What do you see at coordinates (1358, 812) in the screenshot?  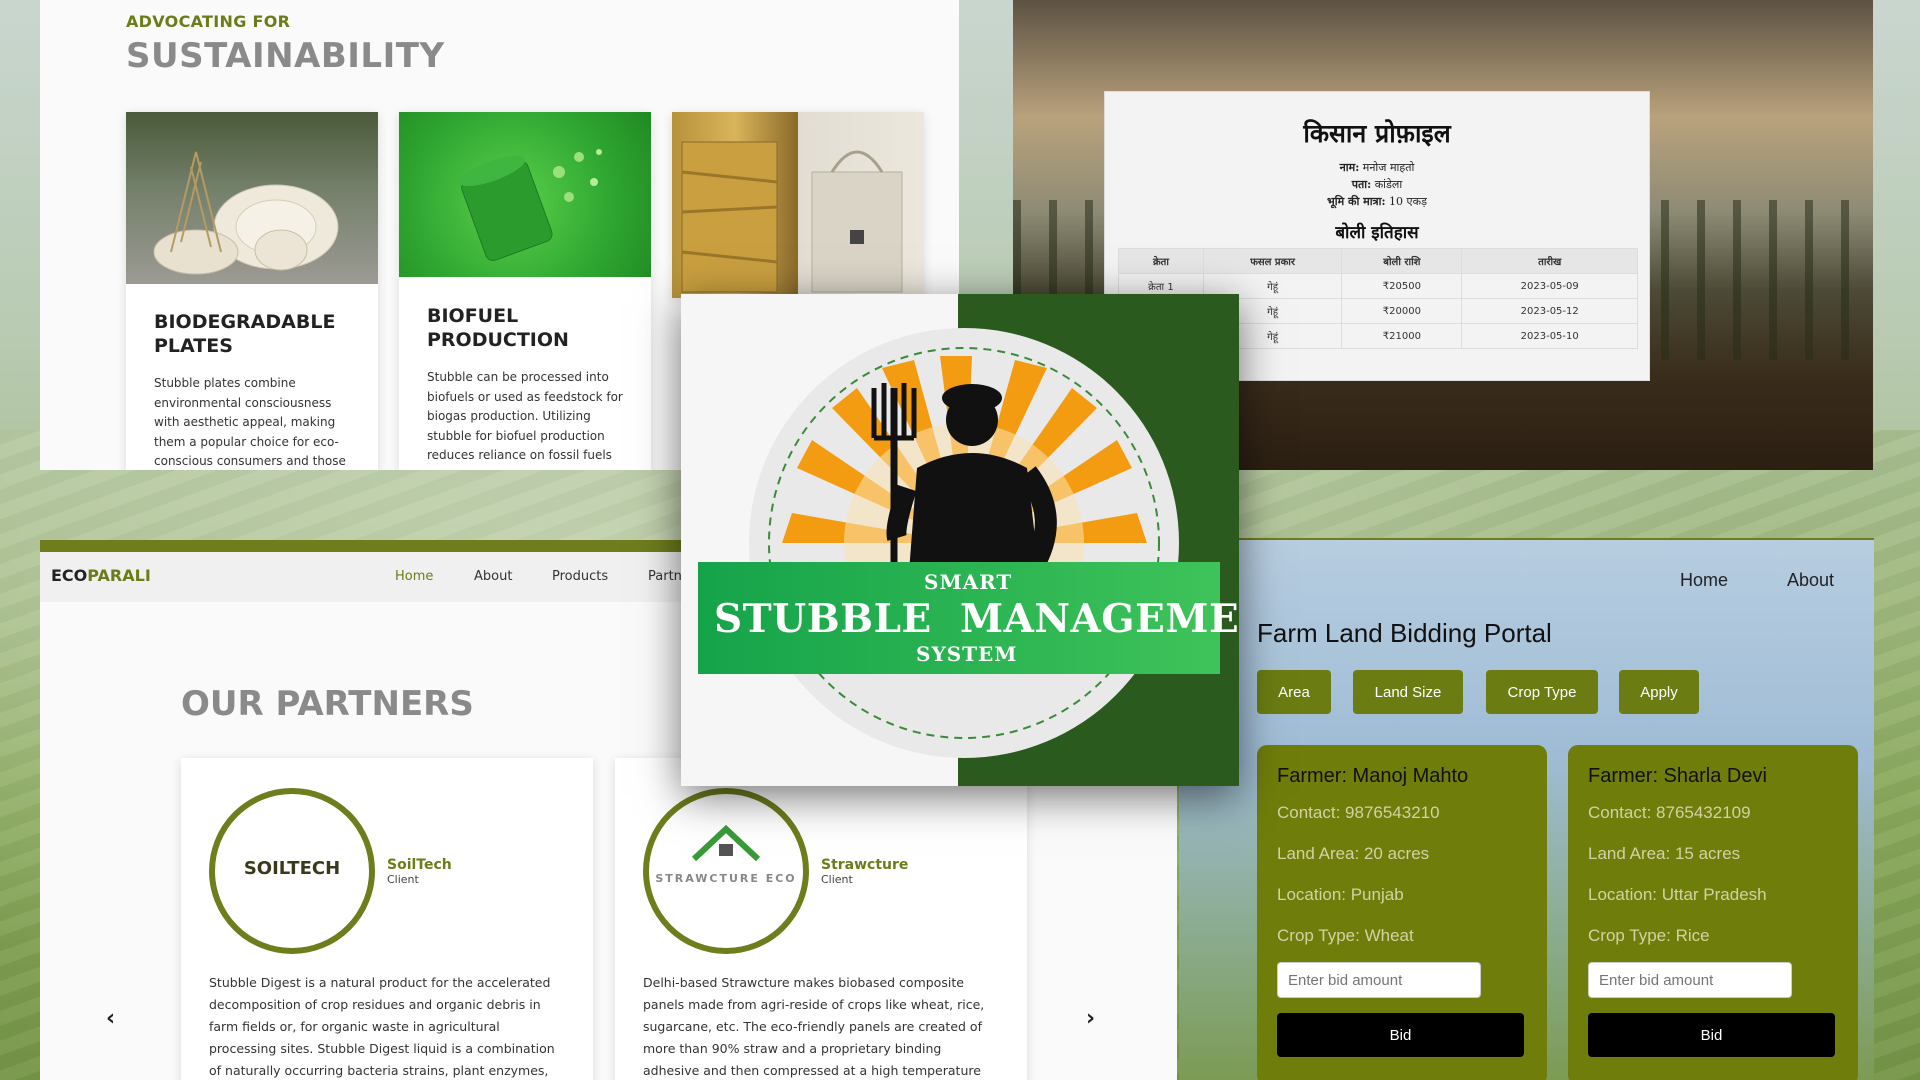 I see `farmer-contact: Contact: 9876543210` at bounding box center [1358, 812].